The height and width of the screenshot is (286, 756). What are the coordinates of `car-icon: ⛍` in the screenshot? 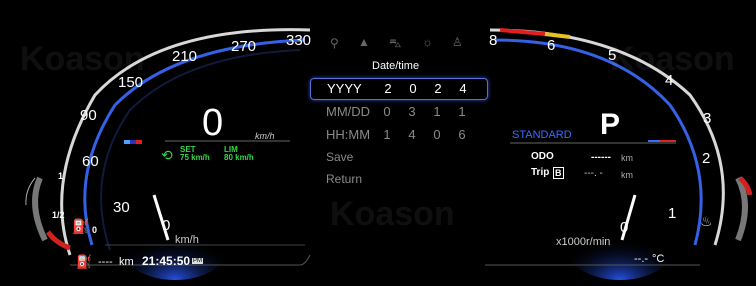 It's located at (395, 43).